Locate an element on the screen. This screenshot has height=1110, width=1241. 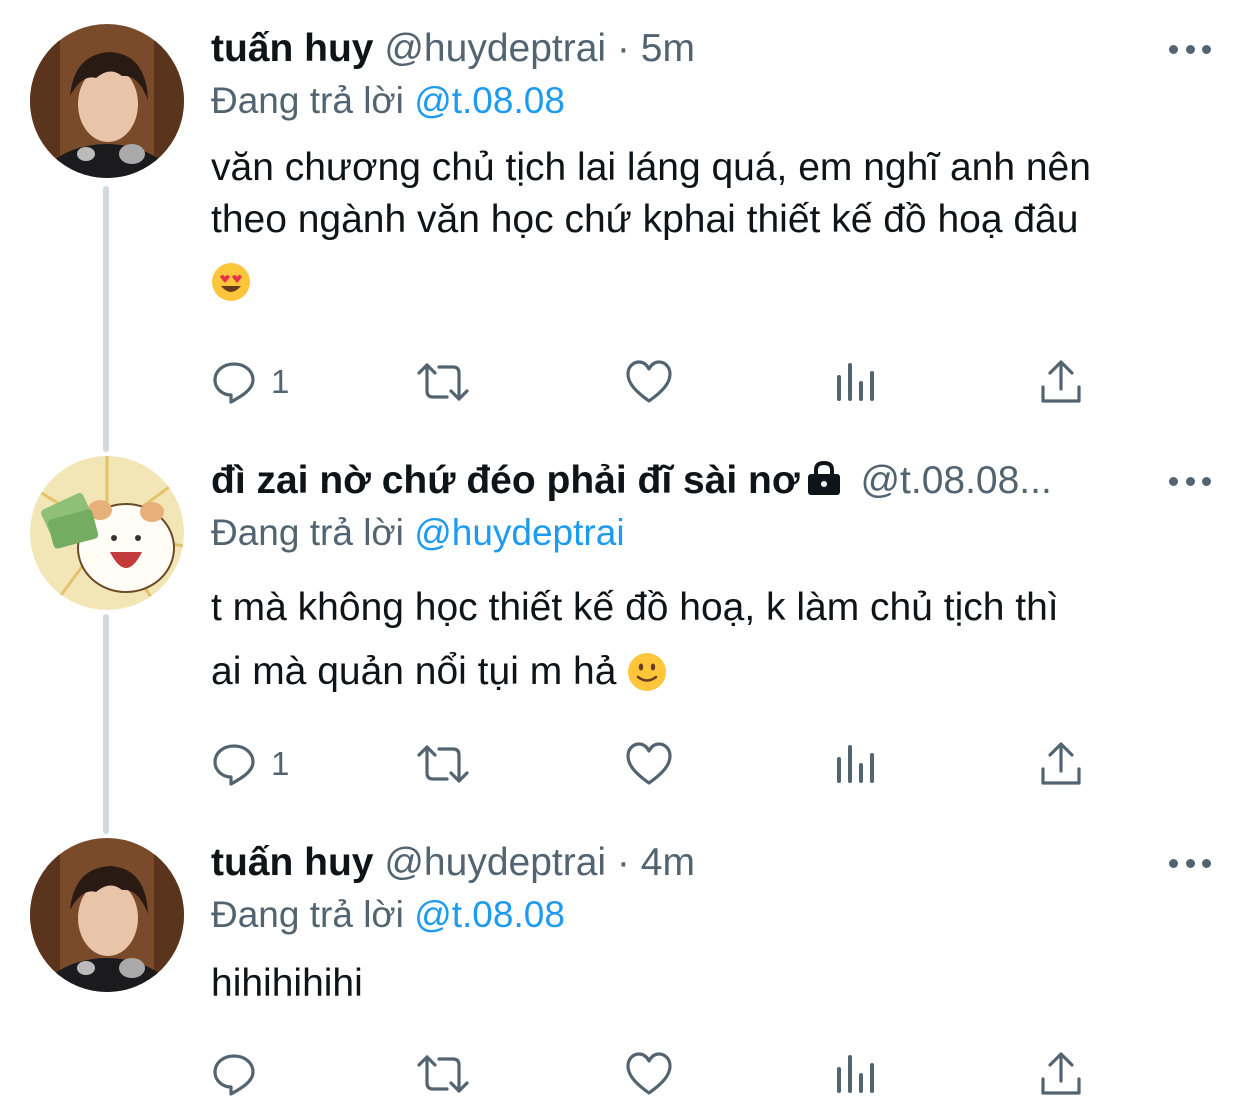
reply-button is located at coordinates (241, 1074).